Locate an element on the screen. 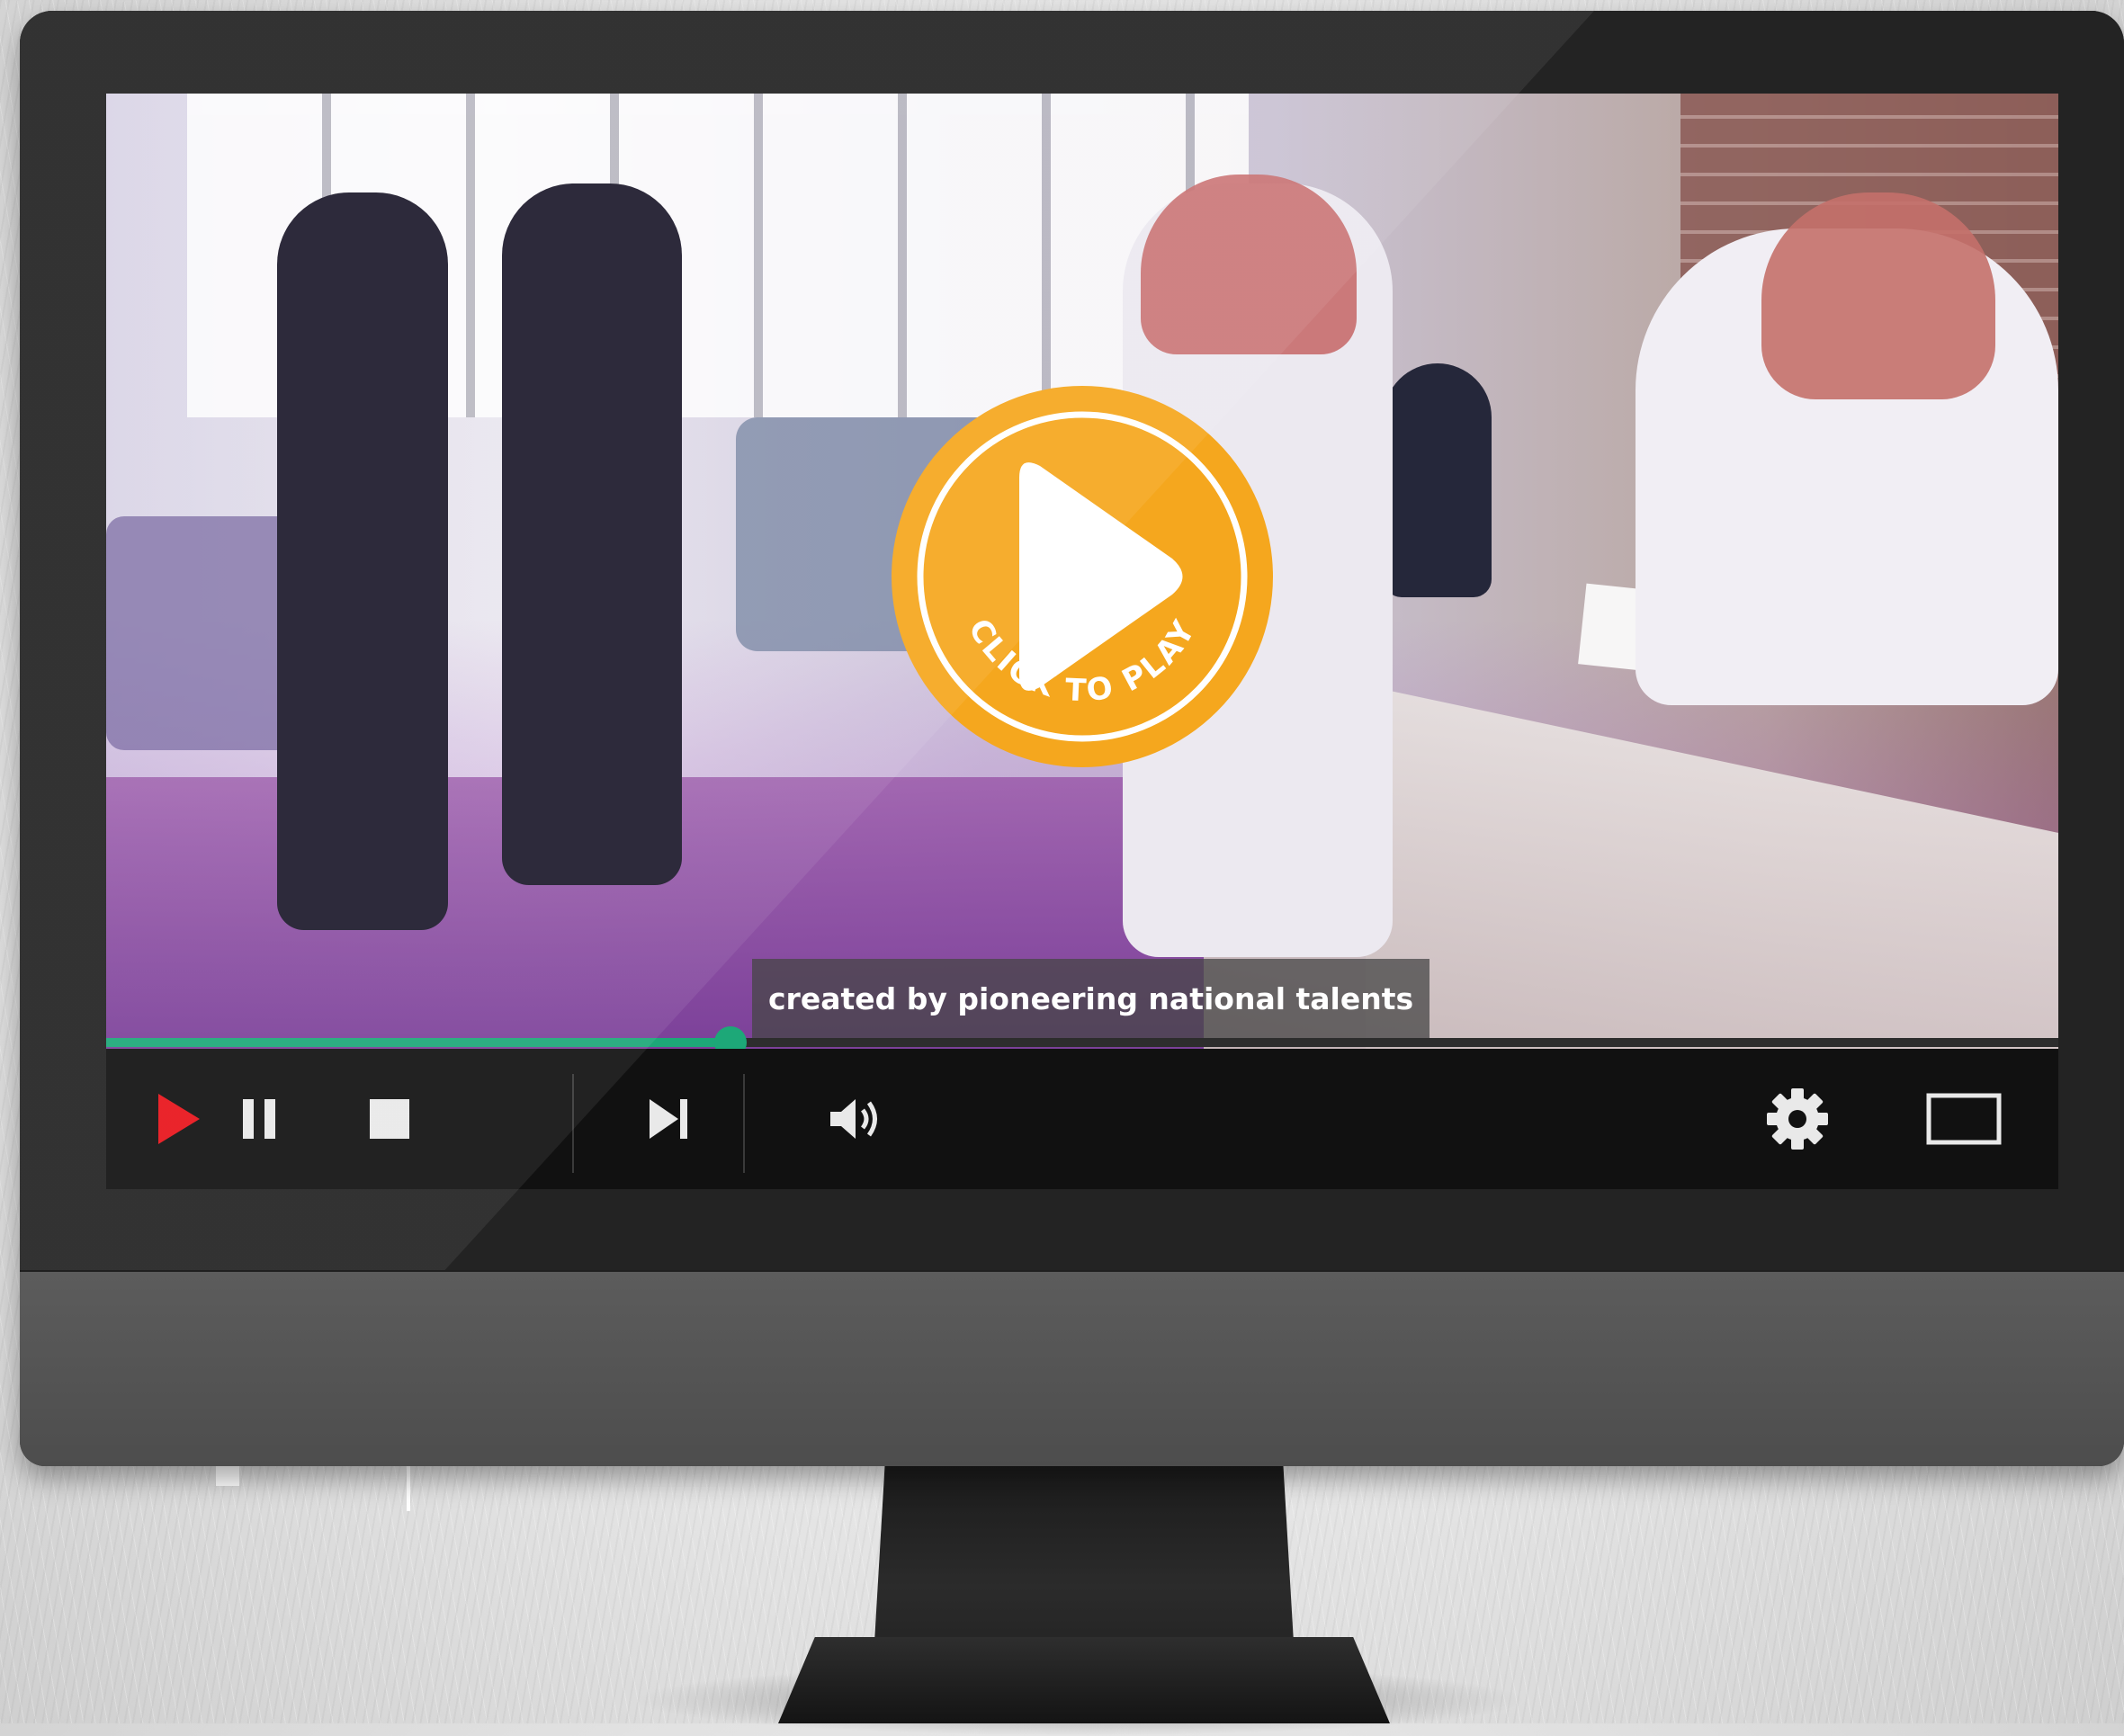 Image resolution: width=2124 pixels, height=1736 pixels. monitor-chin is located at coordinates (1072, 1369).